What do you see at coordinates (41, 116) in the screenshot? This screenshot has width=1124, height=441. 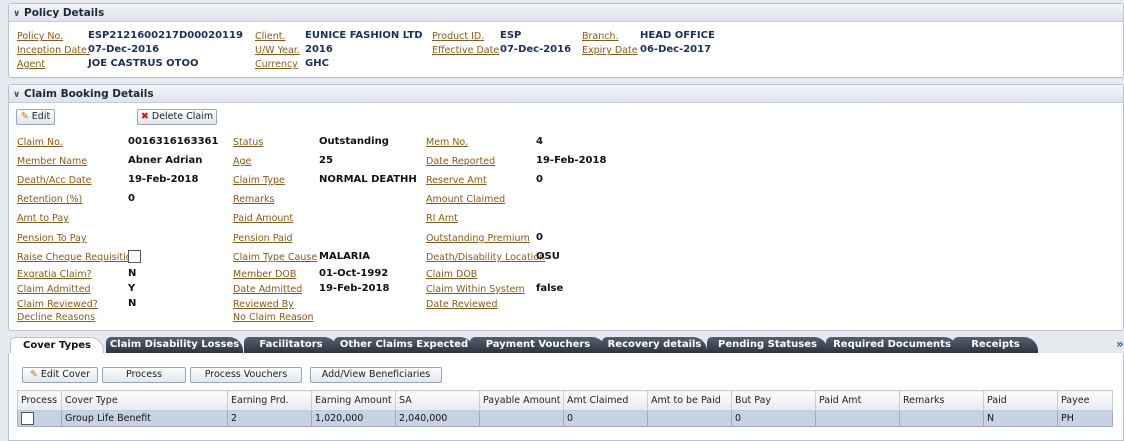 I see `edit-button-label: Edit` at bounding box center [41, 116].